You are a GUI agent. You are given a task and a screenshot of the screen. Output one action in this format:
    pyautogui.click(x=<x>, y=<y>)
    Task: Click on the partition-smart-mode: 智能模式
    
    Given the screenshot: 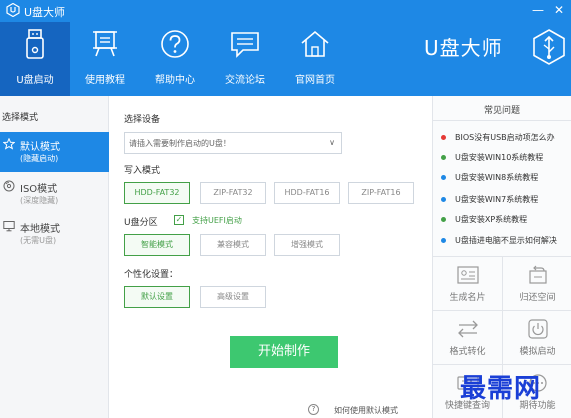 What is the action you would take?
    pyautogui.click(x=157, y=245)
    